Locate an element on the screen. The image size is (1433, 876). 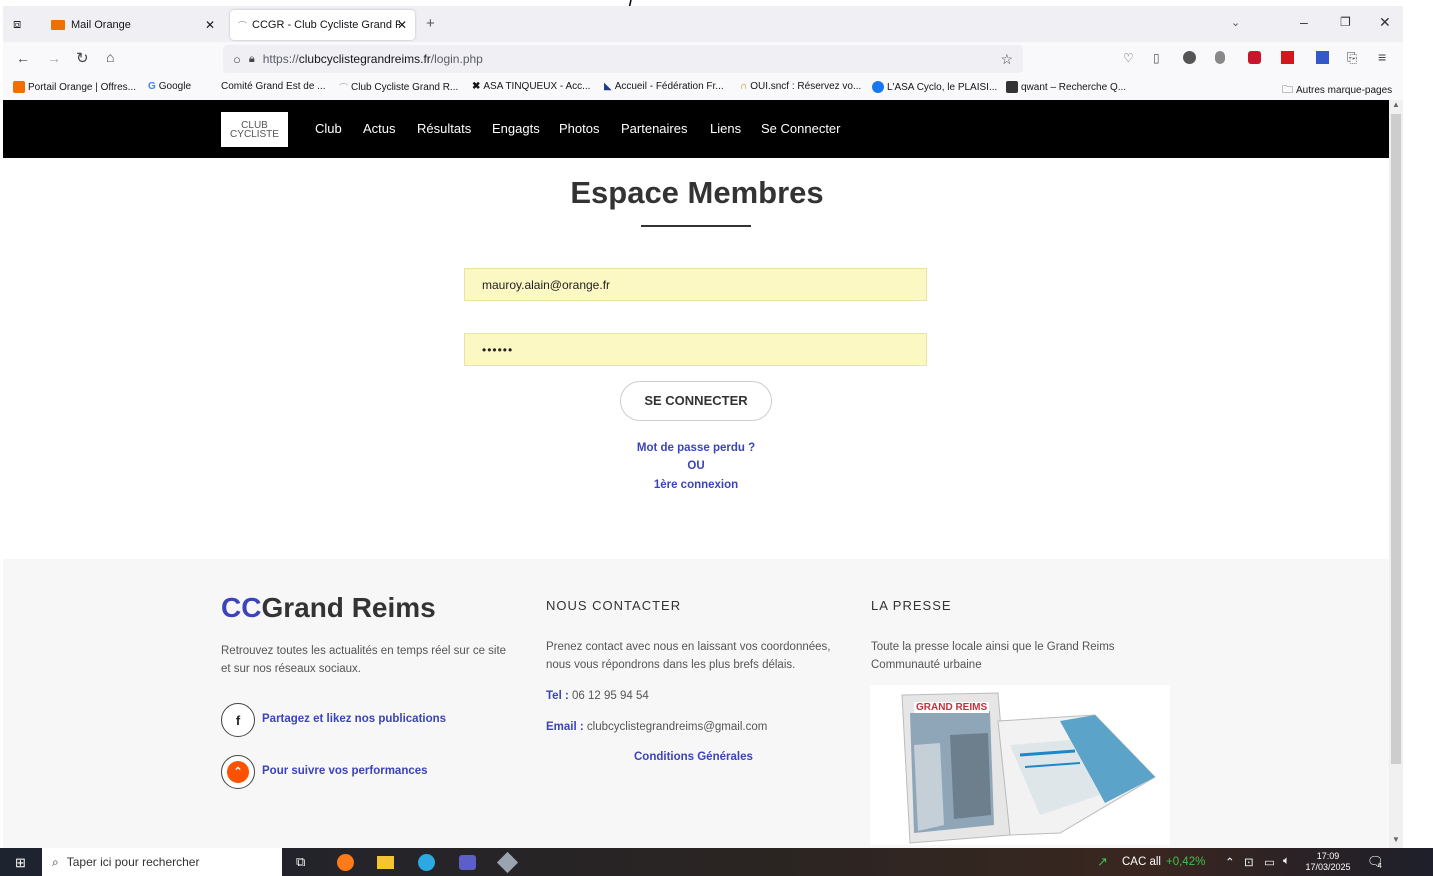
connect-button: SE CONNECTER is located at coordinates (696, 401).